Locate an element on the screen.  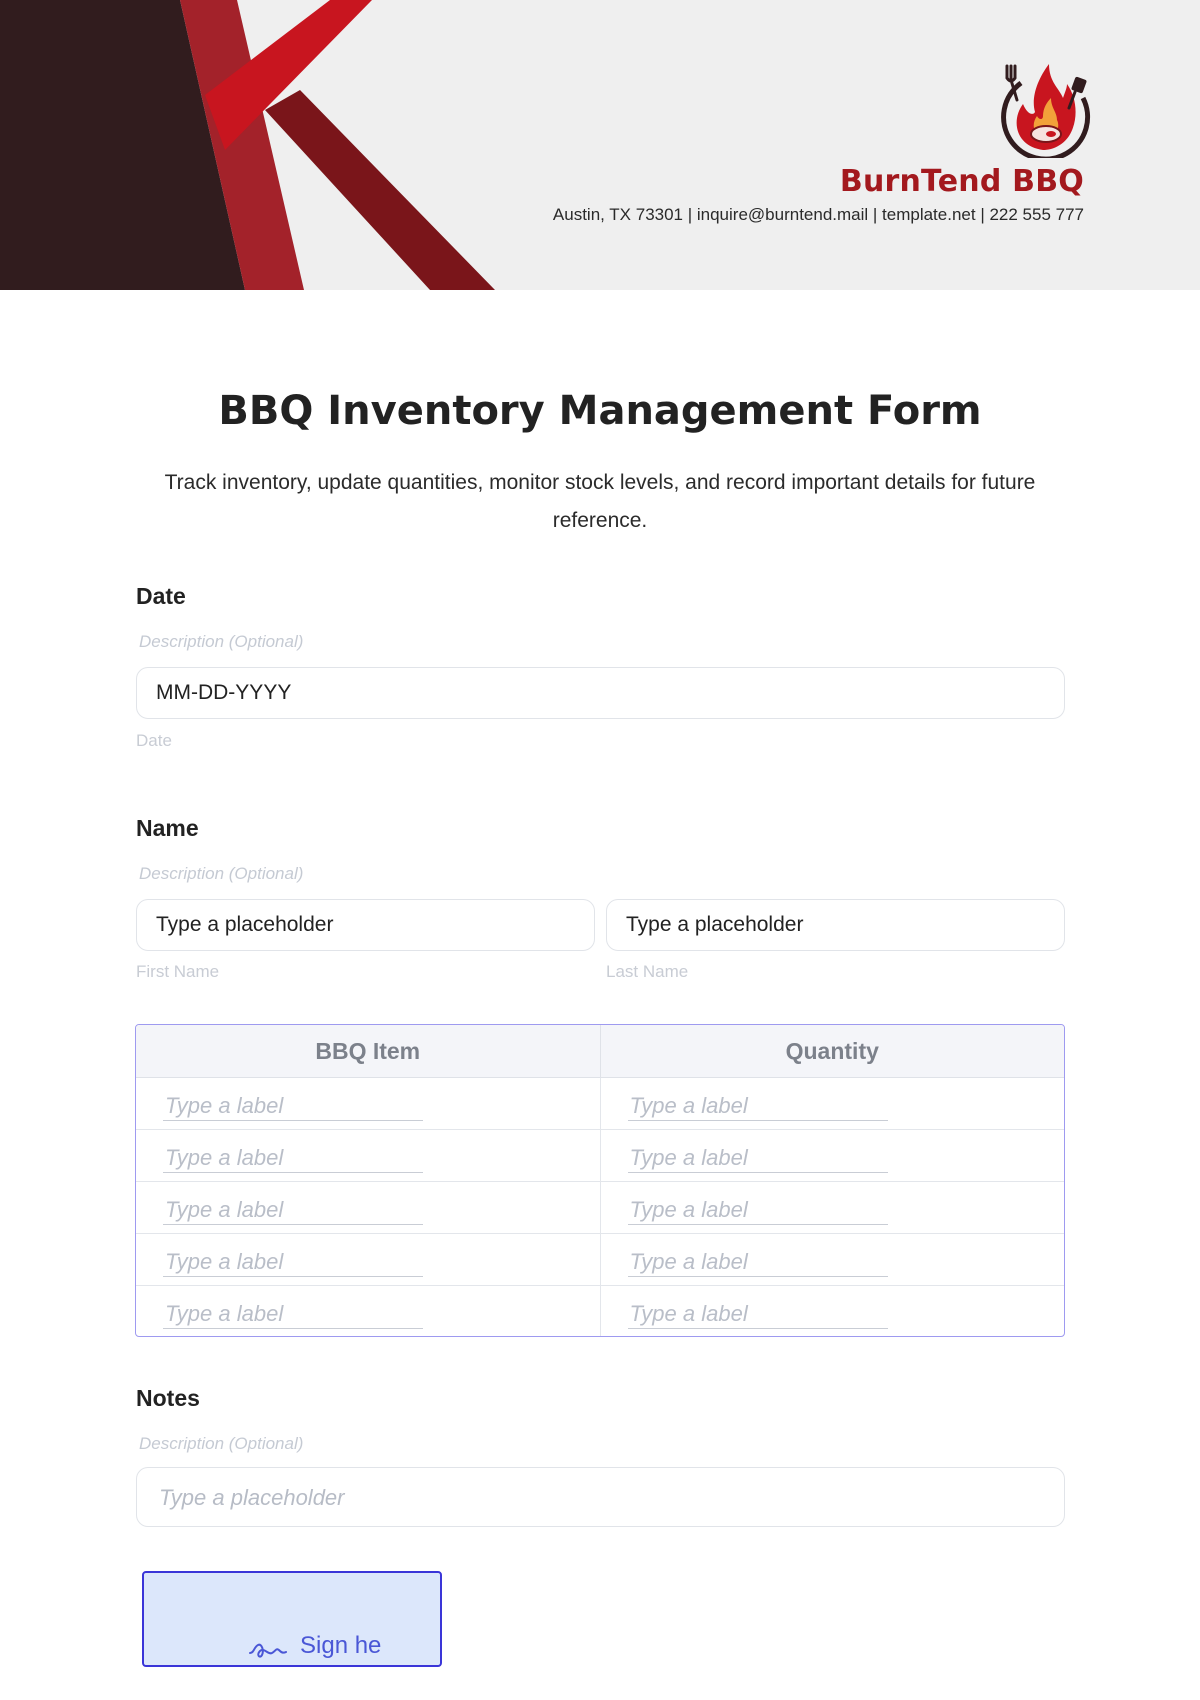
notes-label: Notes is located at coordinates (168, 1398).